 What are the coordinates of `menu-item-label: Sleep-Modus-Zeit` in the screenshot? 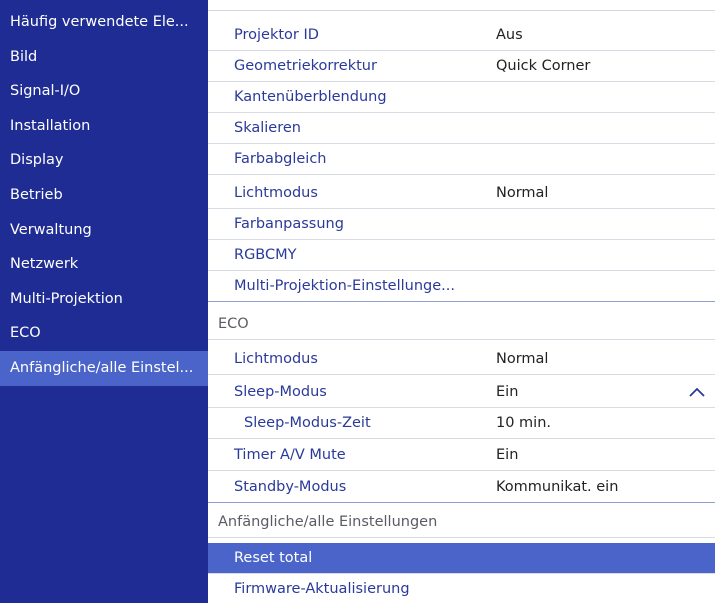 It's located at (307, 423).